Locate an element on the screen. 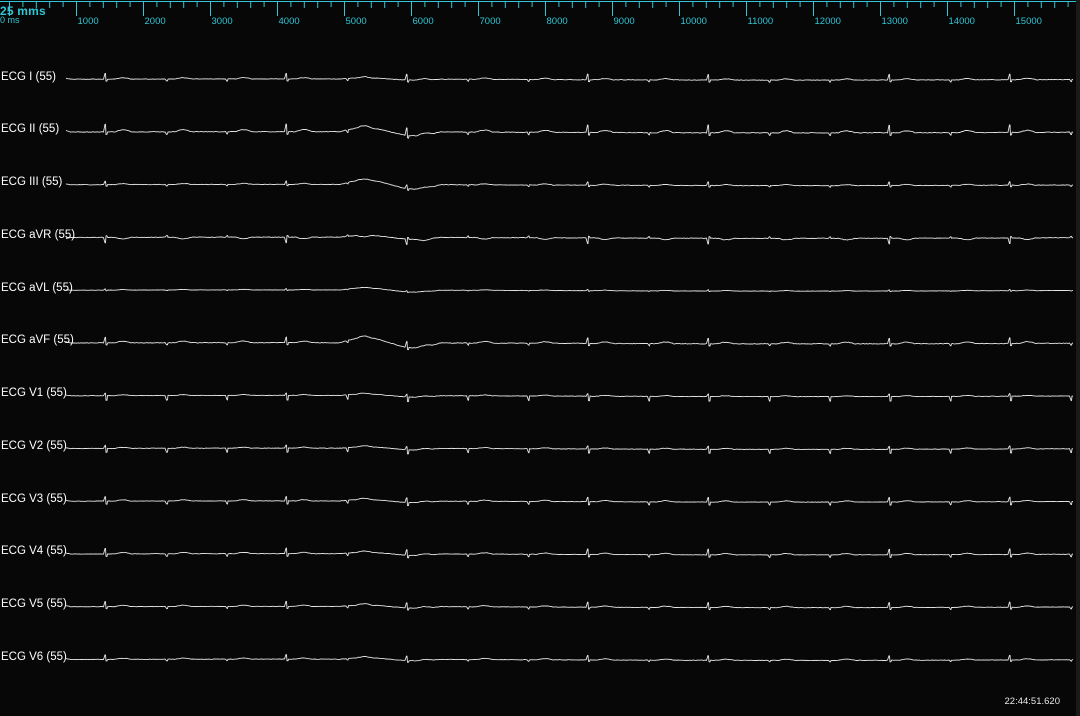 Image resolution: width=1080 pixels, height=716 pixels. lead-label-v6: ECG V6 (55) is located at coordinates (34, 657).